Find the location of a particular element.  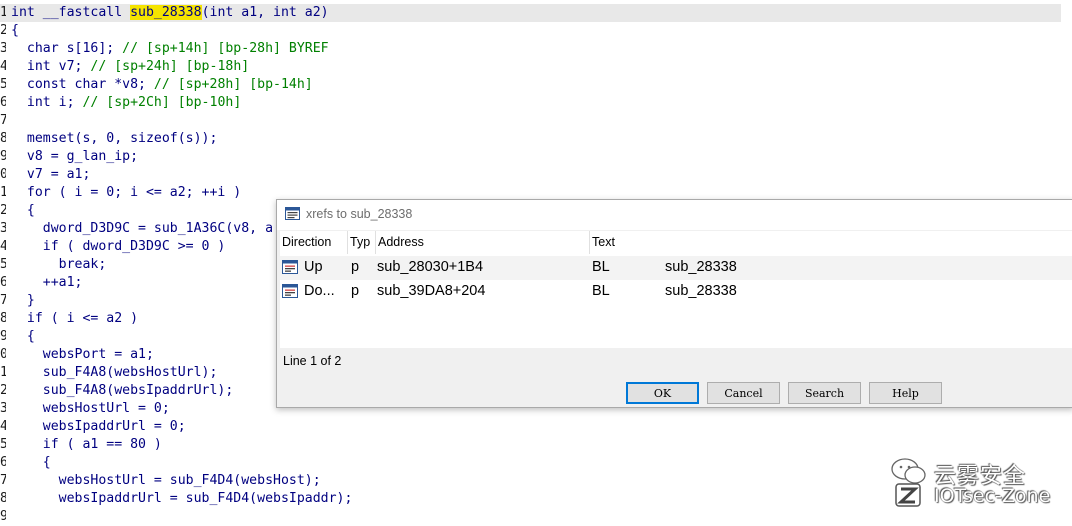

code-line: v7 = a1; is located at coordinates (51, 175).